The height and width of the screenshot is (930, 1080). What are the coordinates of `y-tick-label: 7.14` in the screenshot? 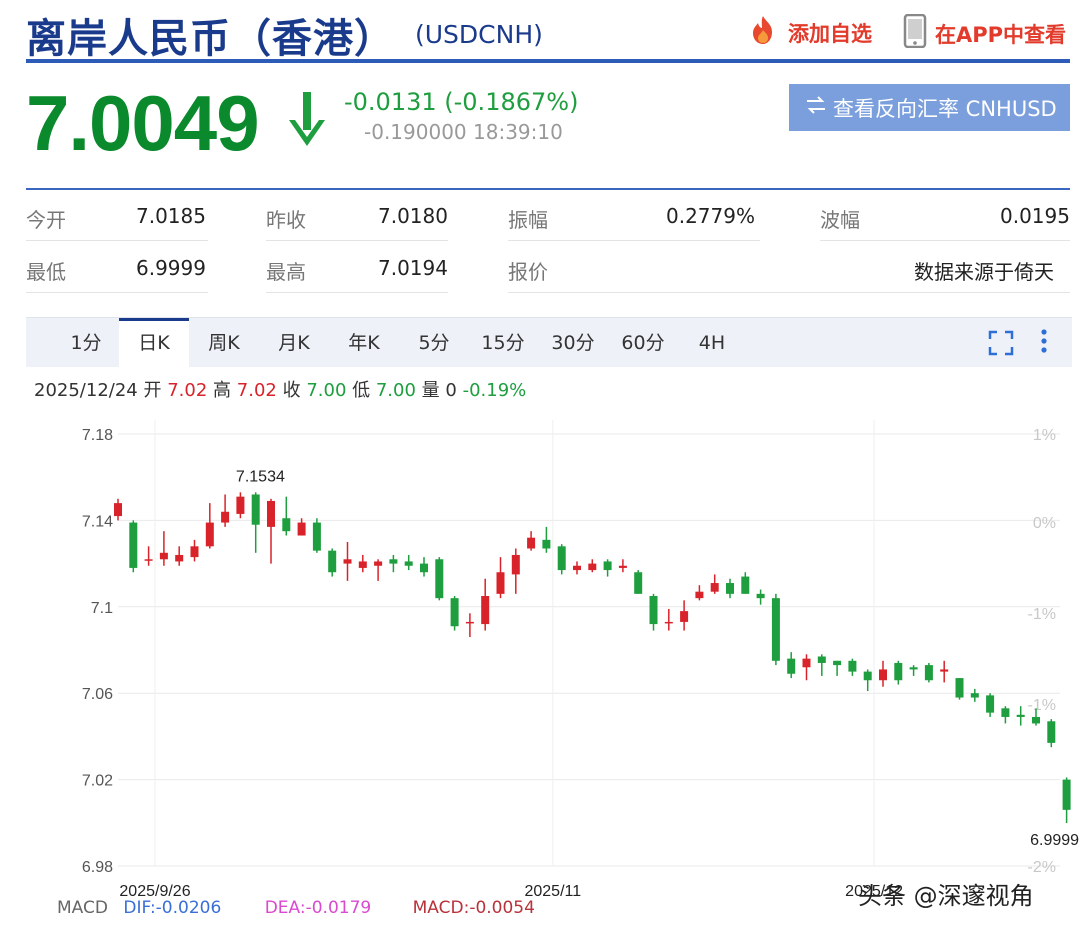 It's located at (97, 521).